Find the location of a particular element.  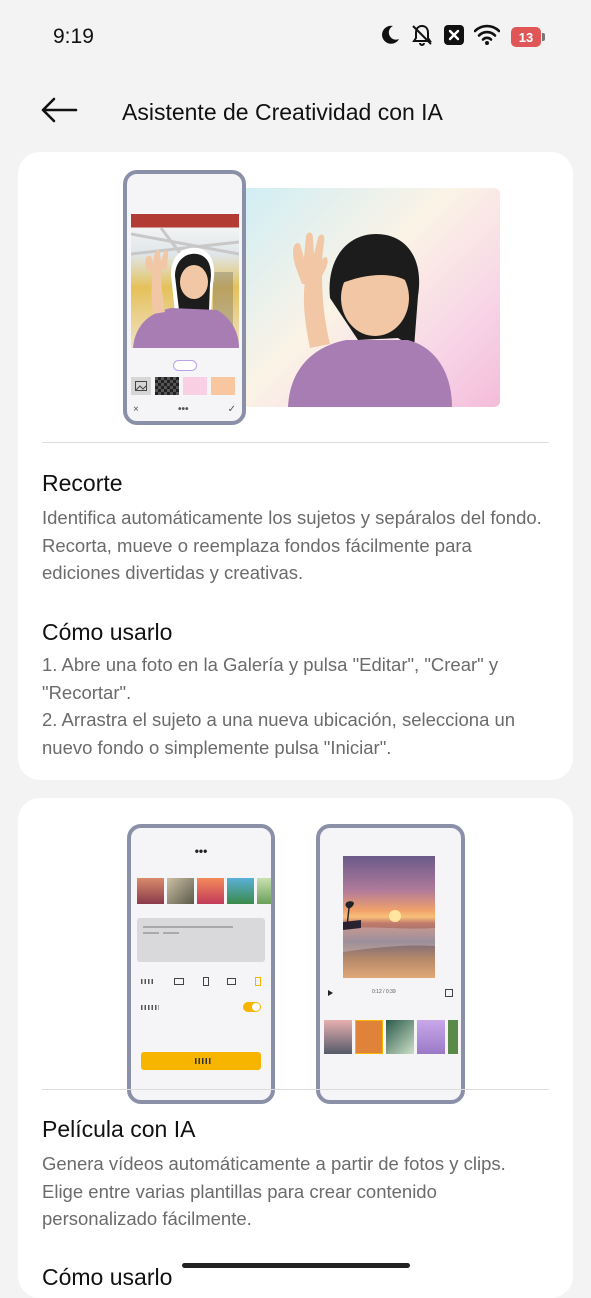

play-icon is located at coordinates (330, 993).